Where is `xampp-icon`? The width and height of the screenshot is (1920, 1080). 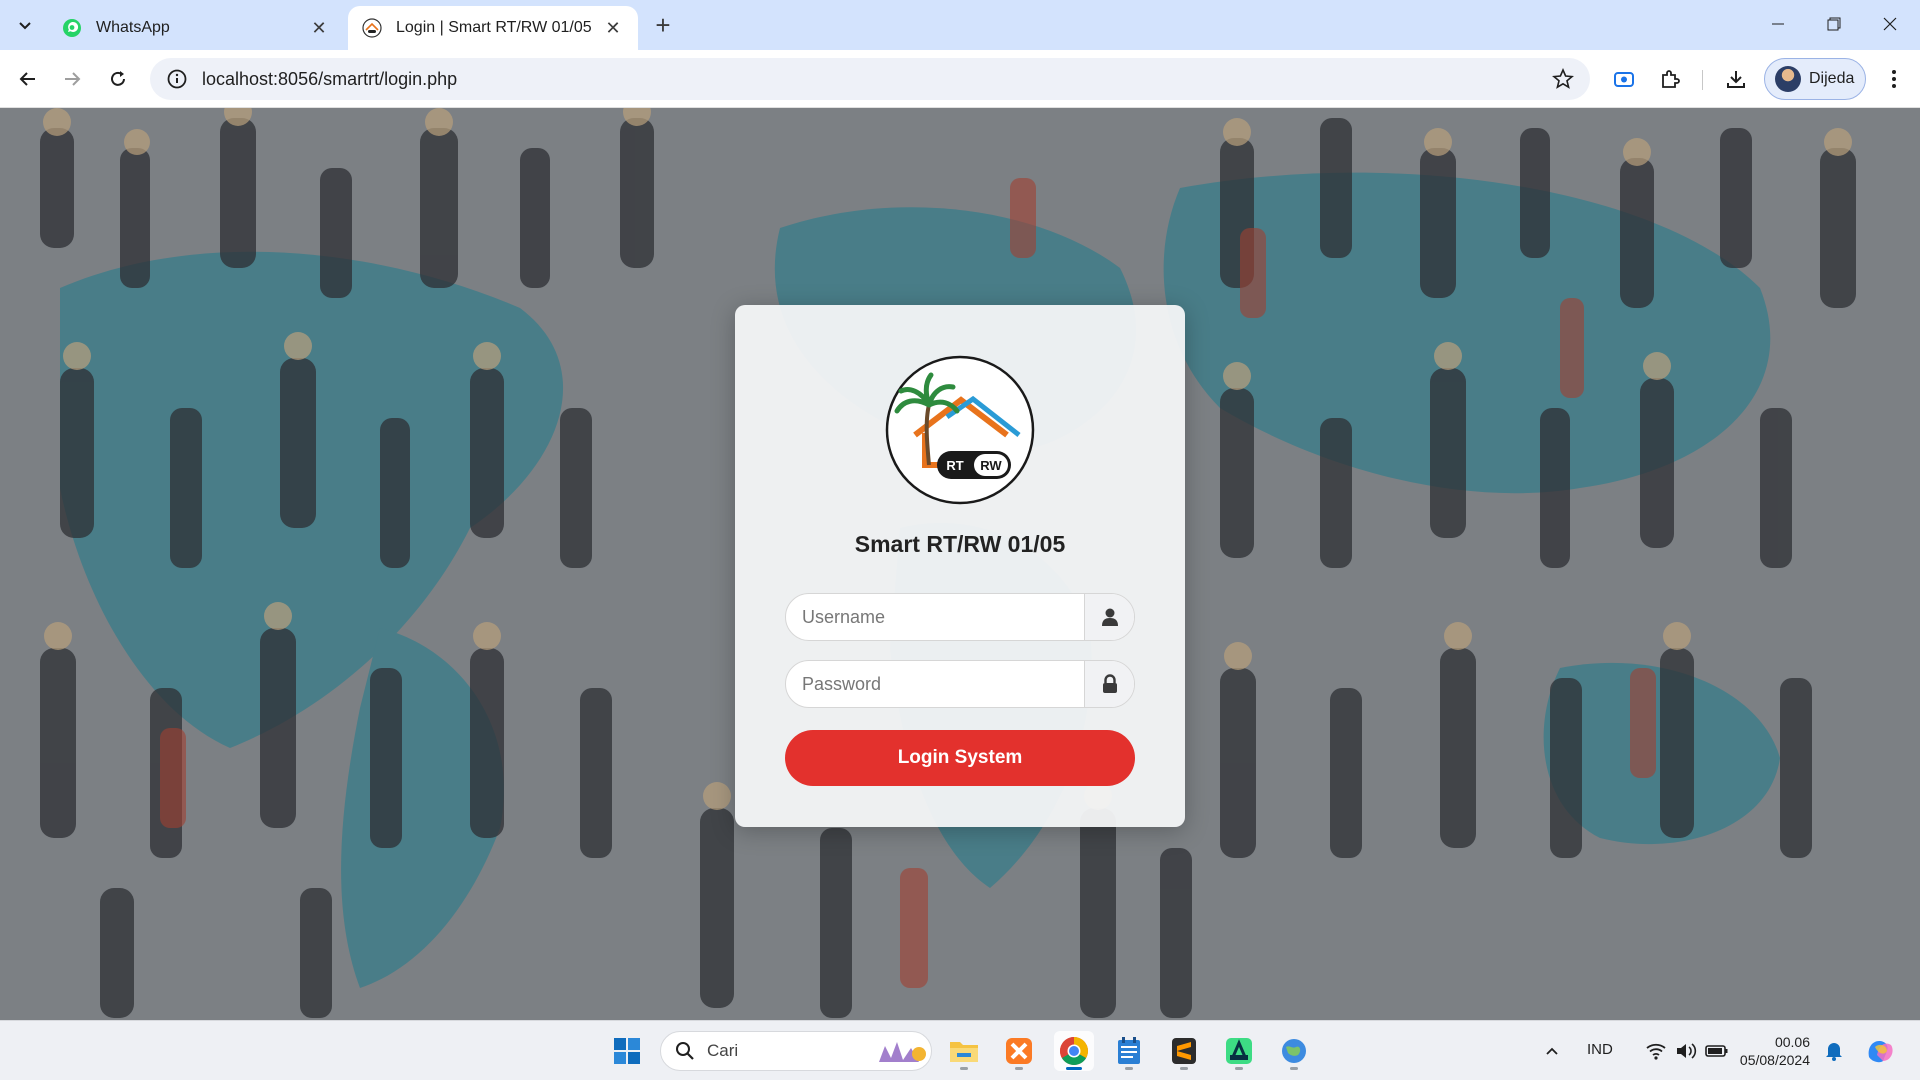 xampp-icon is located at coordinates (1019, 1051).